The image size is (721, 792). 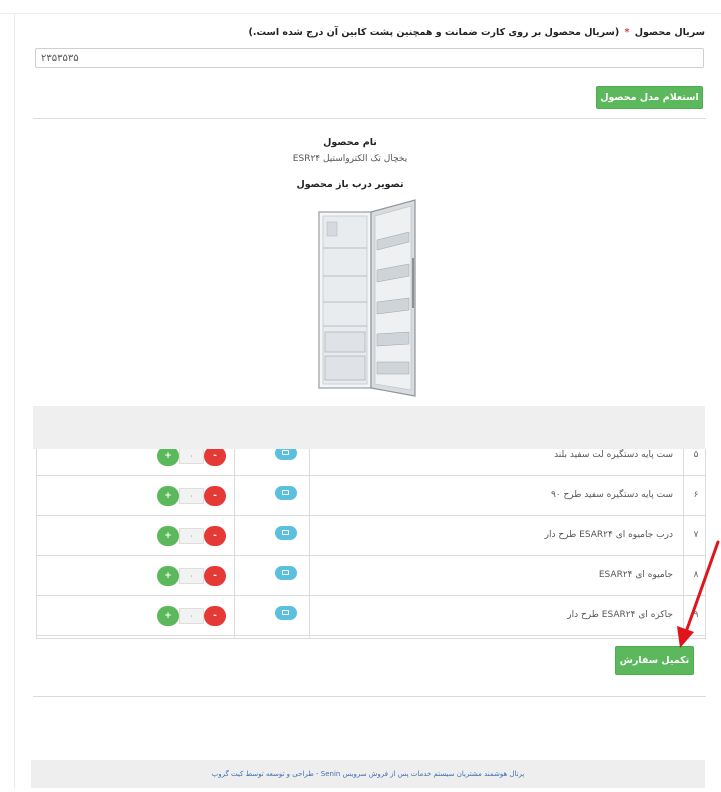 What do you see at coordinates (350, 159) in the screenshot?
I see `product-name-value: یخچال تک الکترواستیل ESR۲۴` at bounding box center [350, 159].